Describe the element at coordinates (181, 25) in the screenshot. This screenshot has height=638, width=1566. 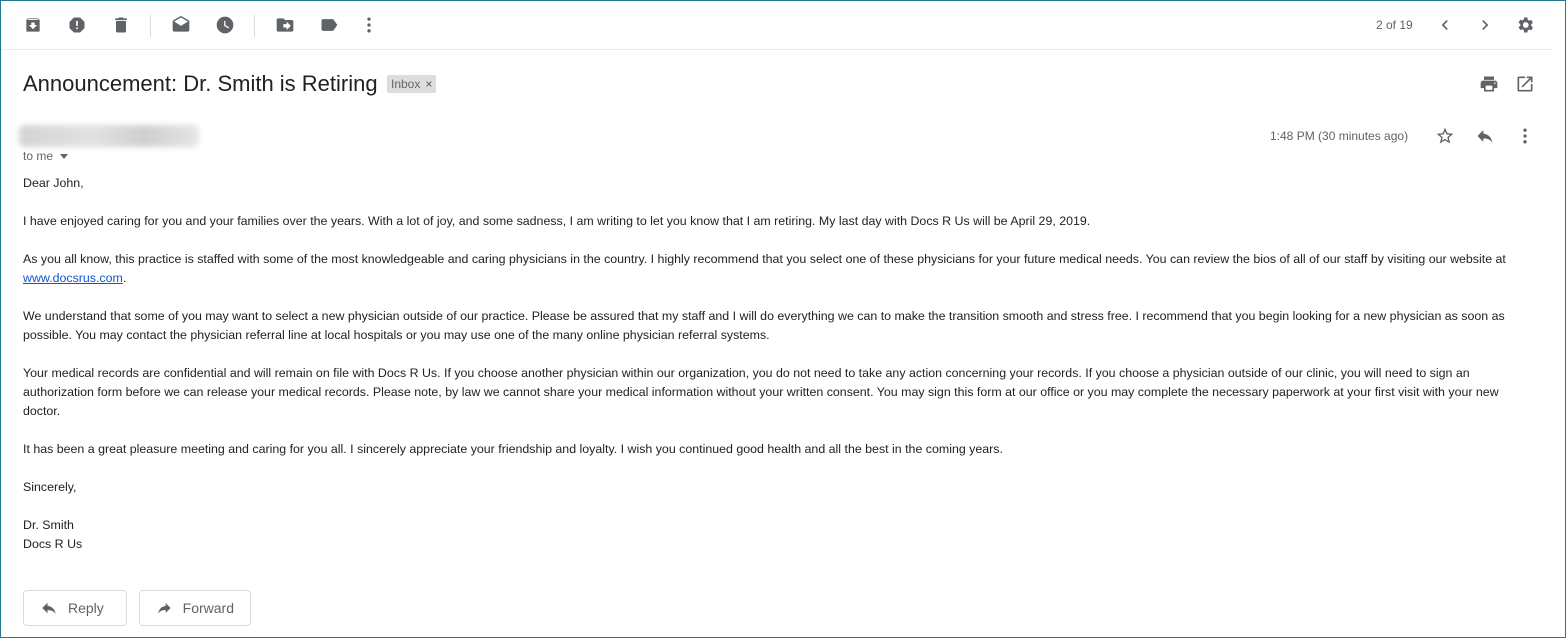
I see `mark-unread-icon` at that location.